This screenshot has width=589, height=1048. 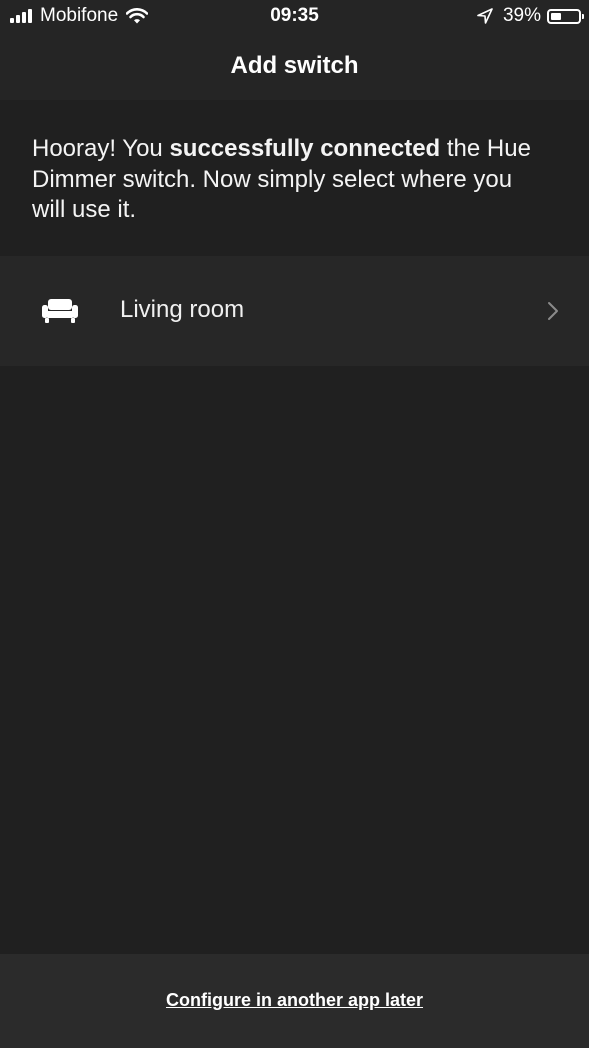 I want to click on sofa-icon, so click(x=60, y=311).